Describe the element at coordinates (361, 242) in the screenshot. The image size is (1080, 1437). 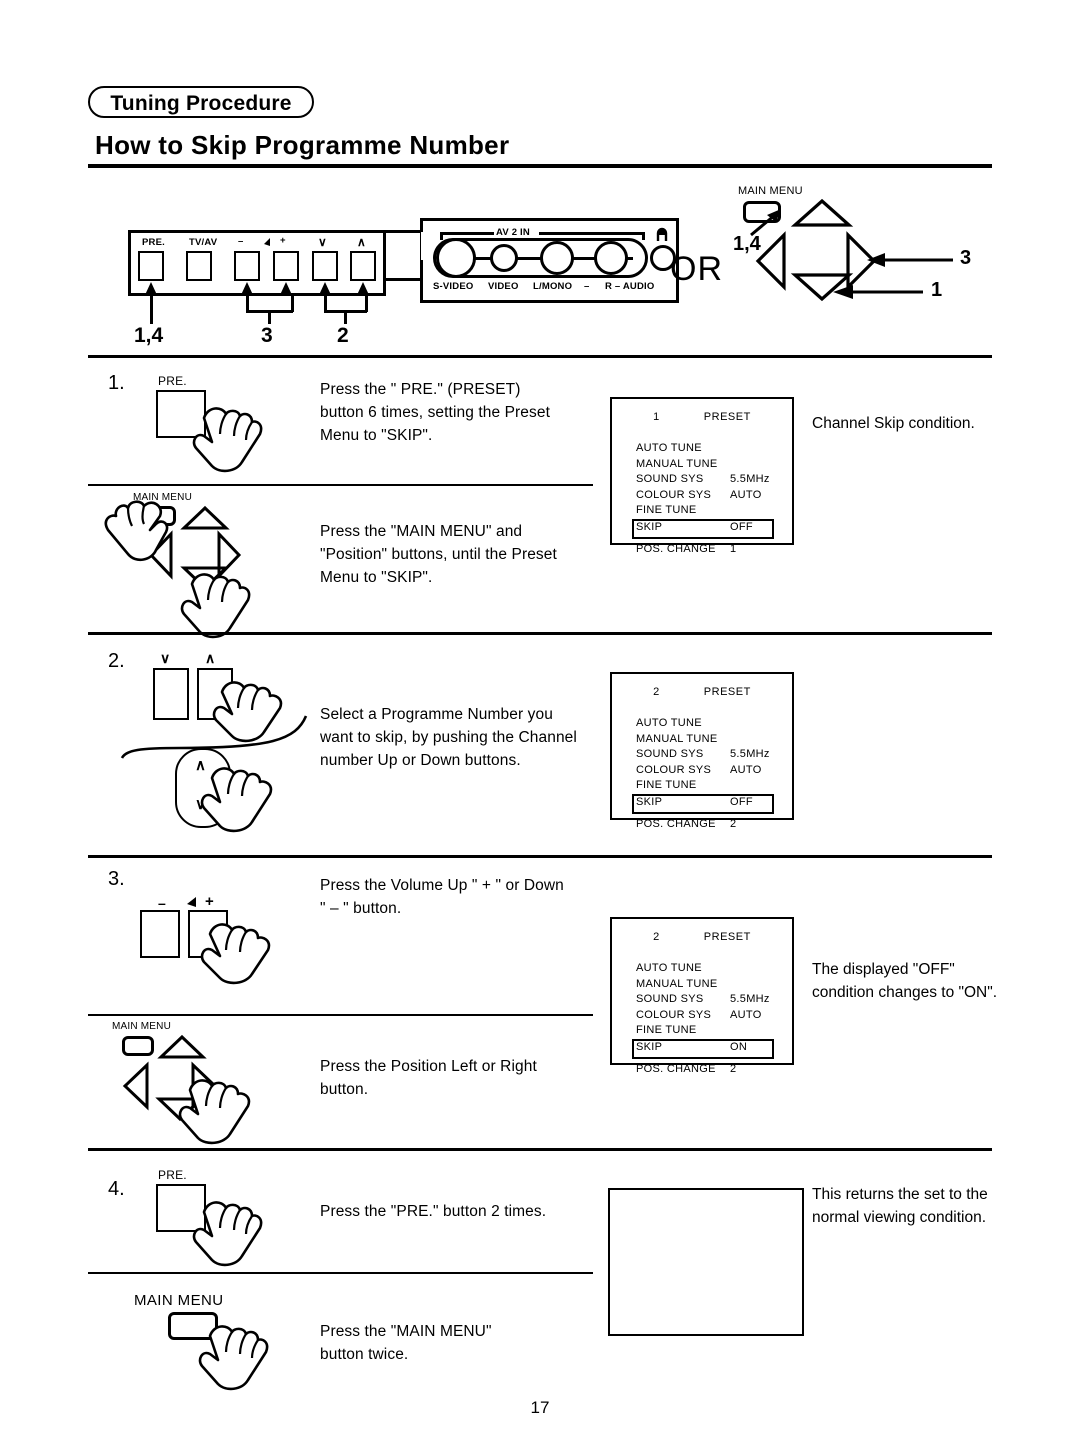
I see `panel-button-label-ch-up: ∧` at that location.